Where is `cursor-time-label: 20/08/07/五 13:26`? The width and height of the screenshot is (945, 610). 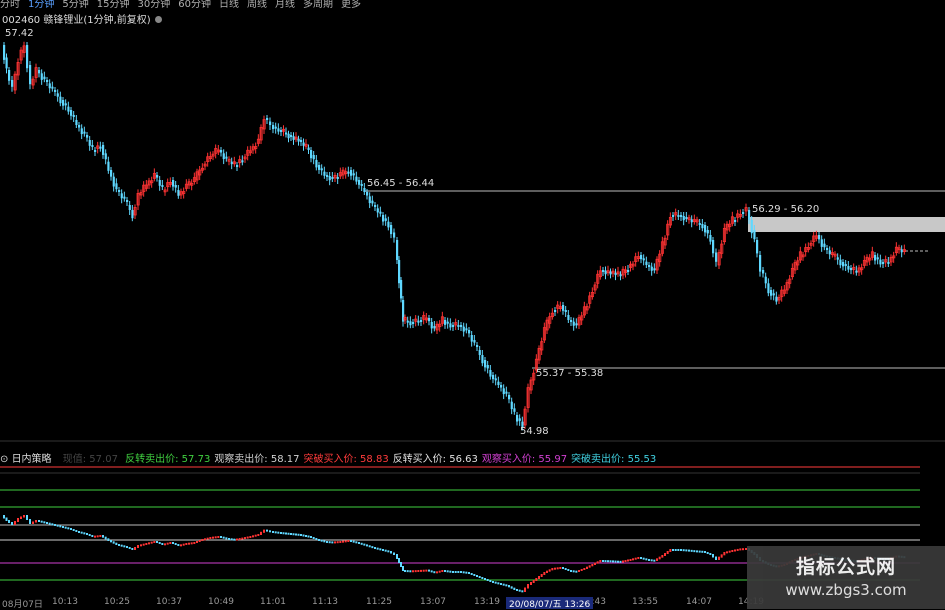 cursor-time-label: 20/08/07/五 13:26 is located at coordinates (550, 603).